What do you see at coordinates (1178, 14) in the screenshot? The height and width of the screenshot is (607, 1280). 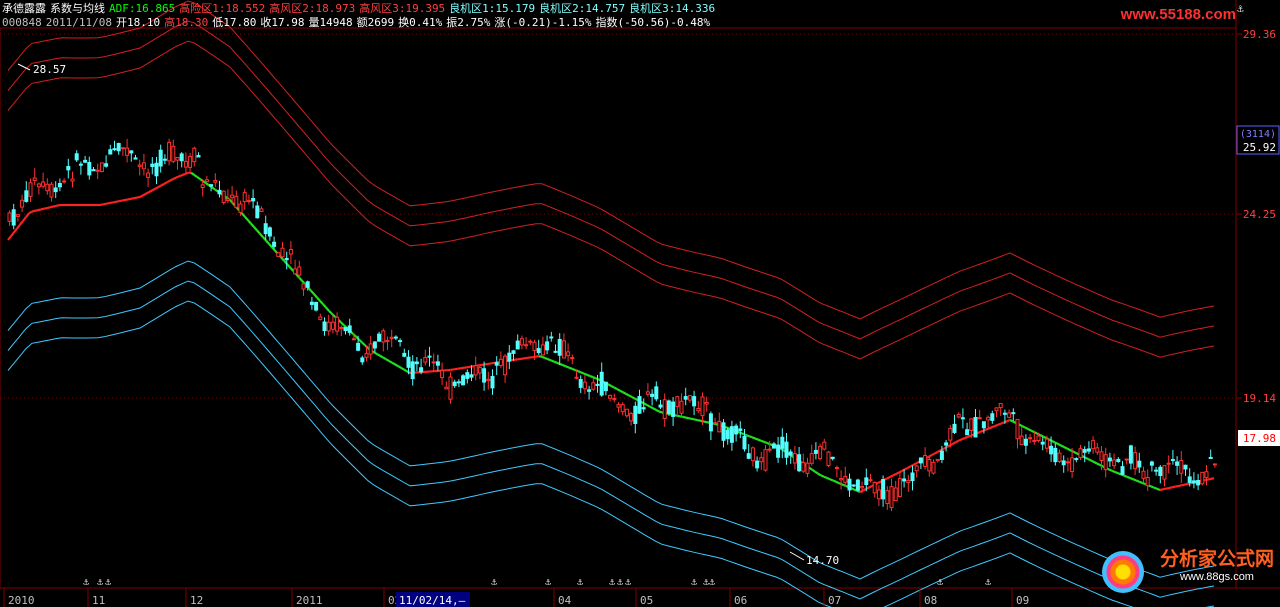 I see `site-logo: www.55188.com` at bounding box center [1178, 14].